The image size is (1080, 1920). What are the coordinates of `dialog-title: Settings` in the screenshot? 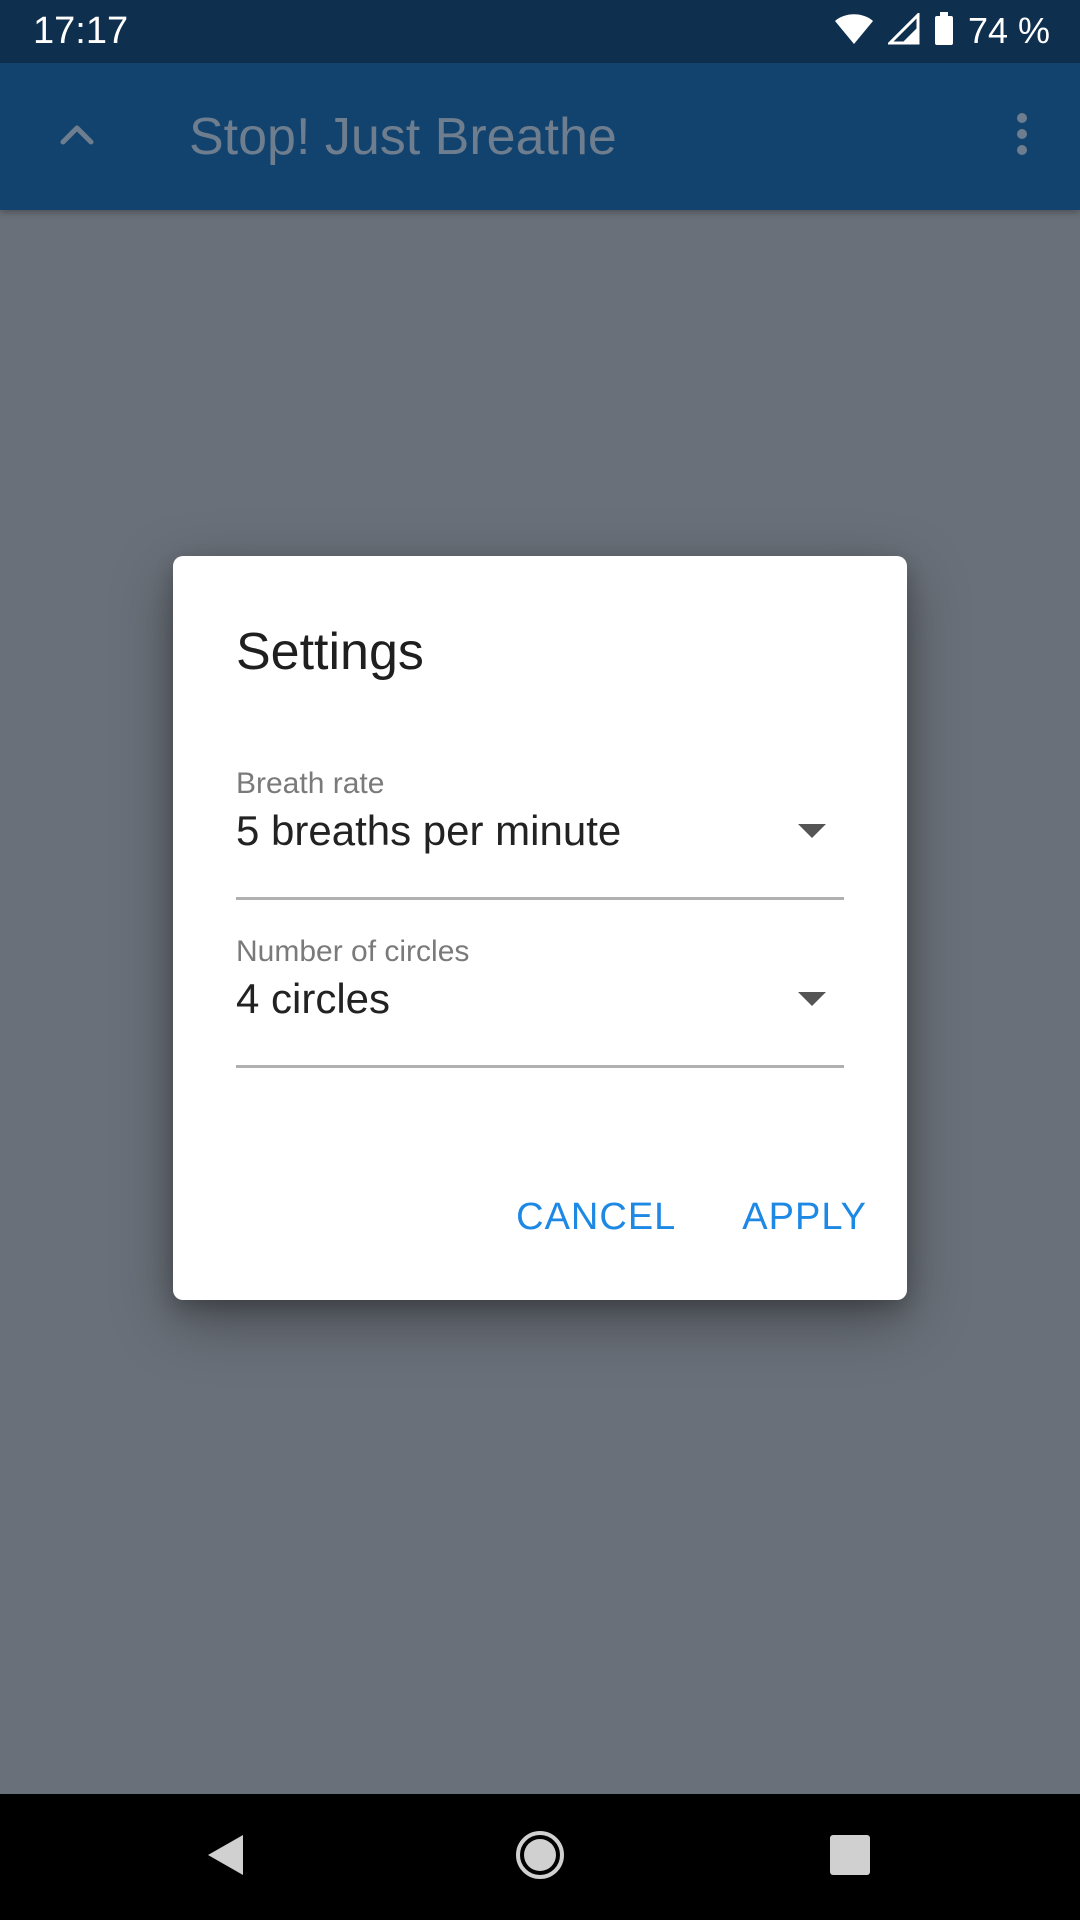 It's located at (330, 652).